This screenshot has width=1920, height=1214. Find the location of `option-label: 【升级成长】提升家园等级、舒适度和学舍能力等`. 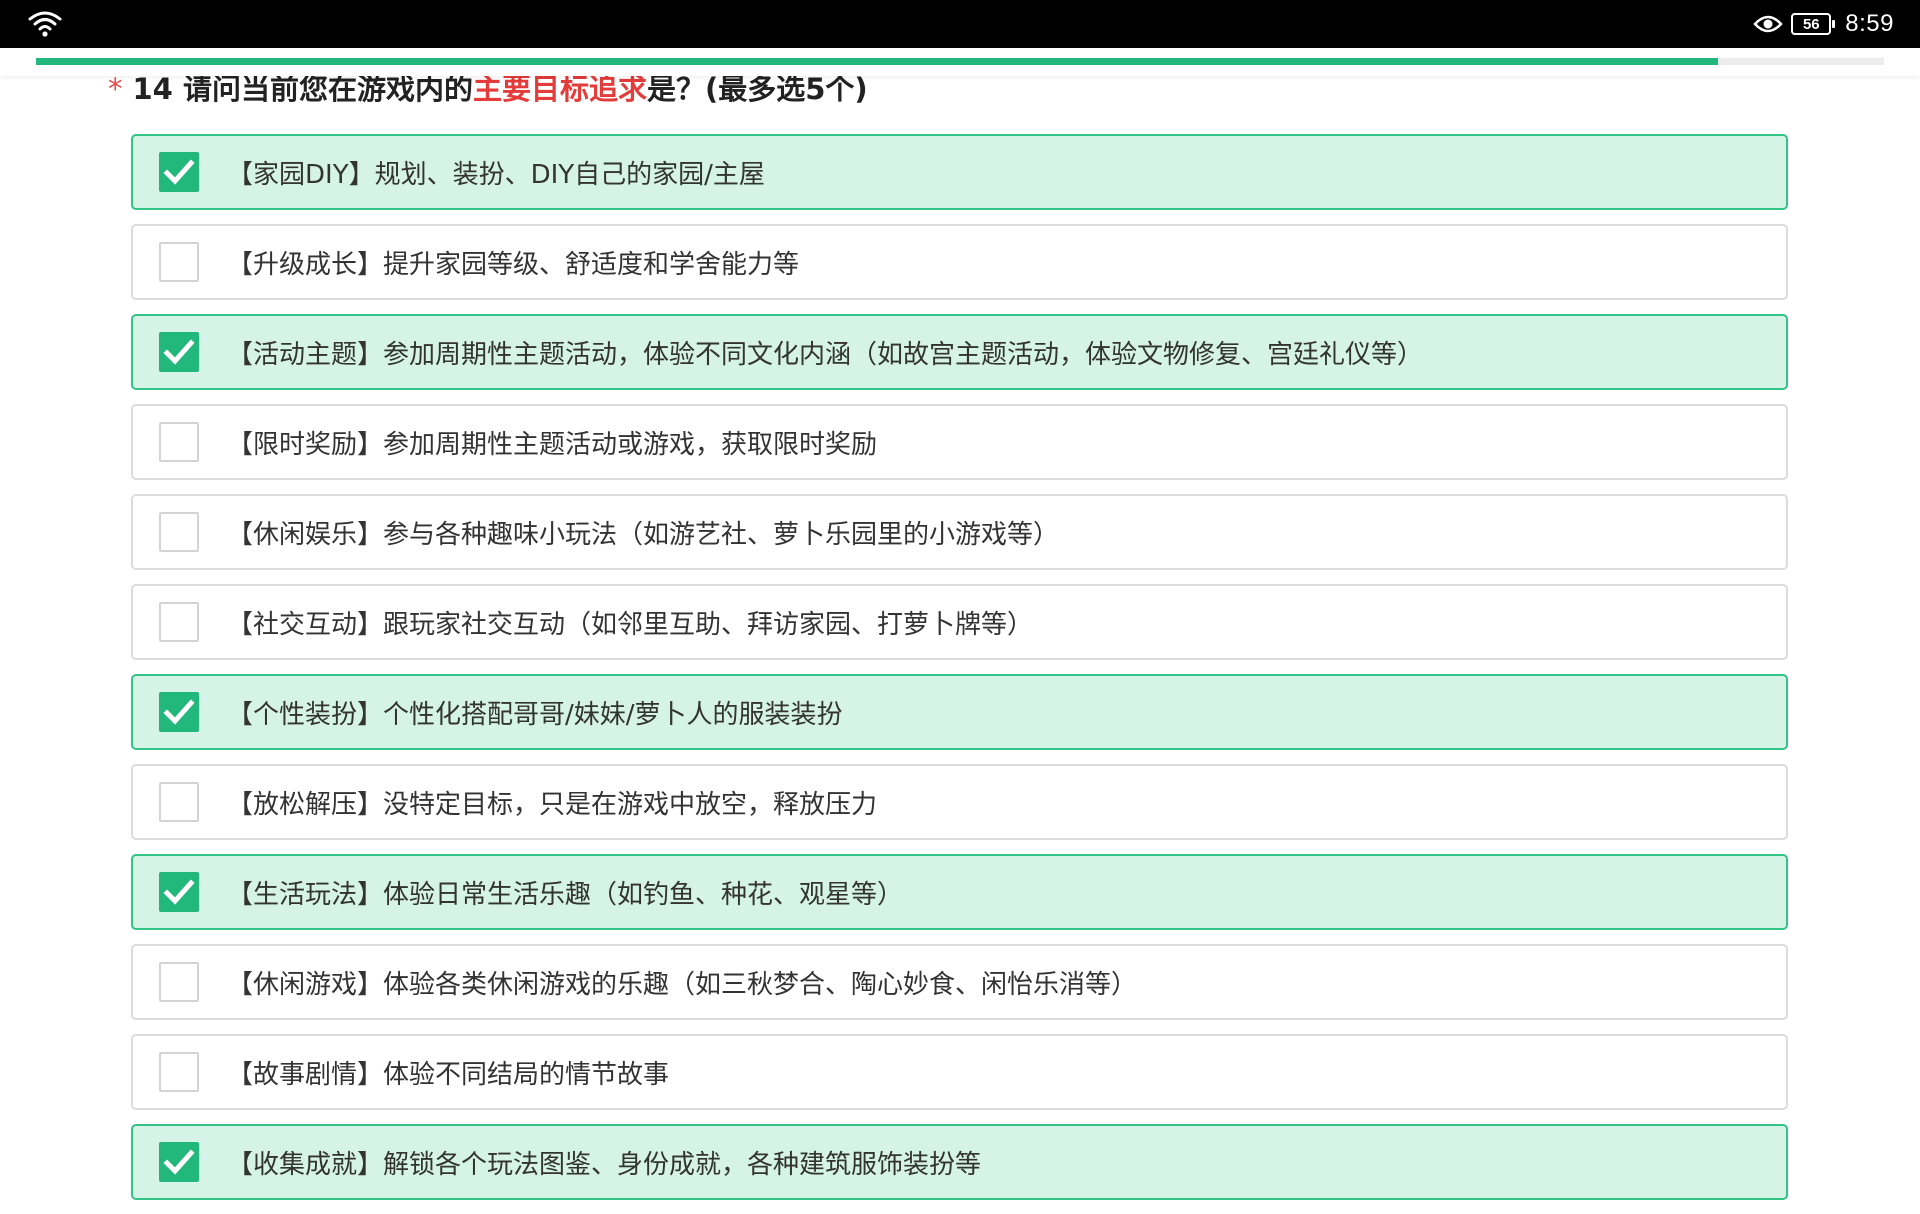

option-label: 【升级成长】提升家园等级、舒适度和学舍能力等 is located at coordinates (513, 264).